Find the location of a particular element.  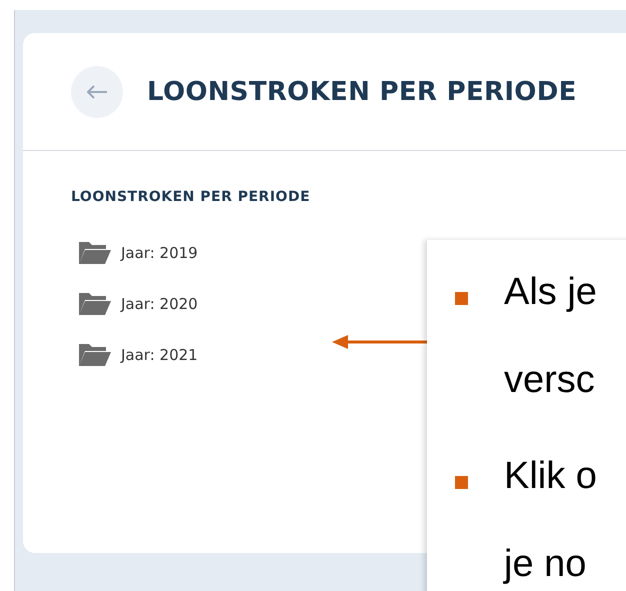

folder-link: Jaar: 2019 is located at coordinates (159, 253).